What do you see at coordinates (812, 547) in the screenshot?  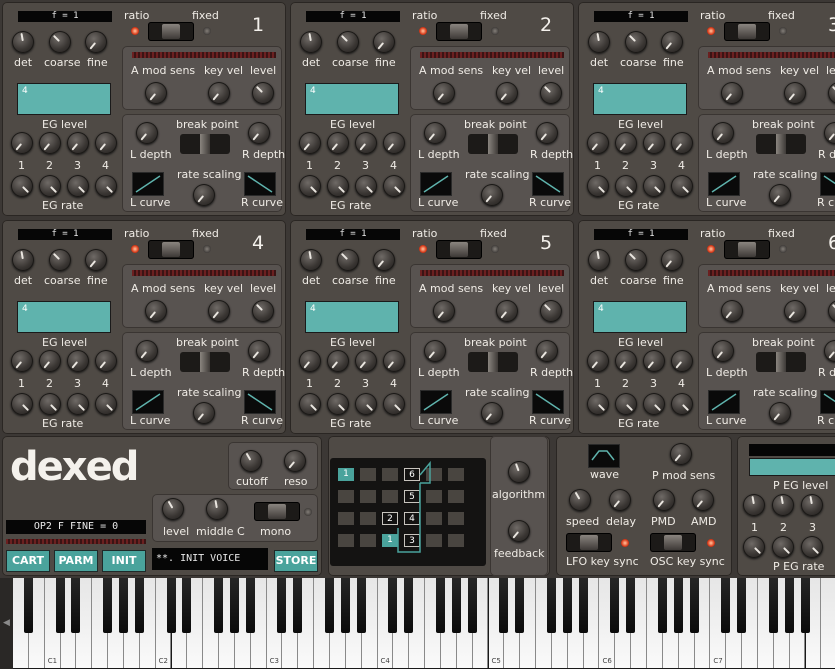 I see `p-eg-rate-3-knob` at bounding box center [812, 547].